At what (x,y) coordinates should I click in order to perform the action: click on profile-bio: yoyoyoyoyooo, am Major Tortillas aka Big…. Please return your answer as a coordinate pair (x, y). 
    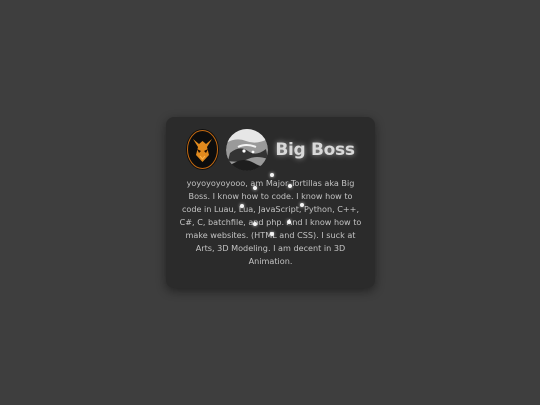
    Looking at the image, I should click on (270, 222).